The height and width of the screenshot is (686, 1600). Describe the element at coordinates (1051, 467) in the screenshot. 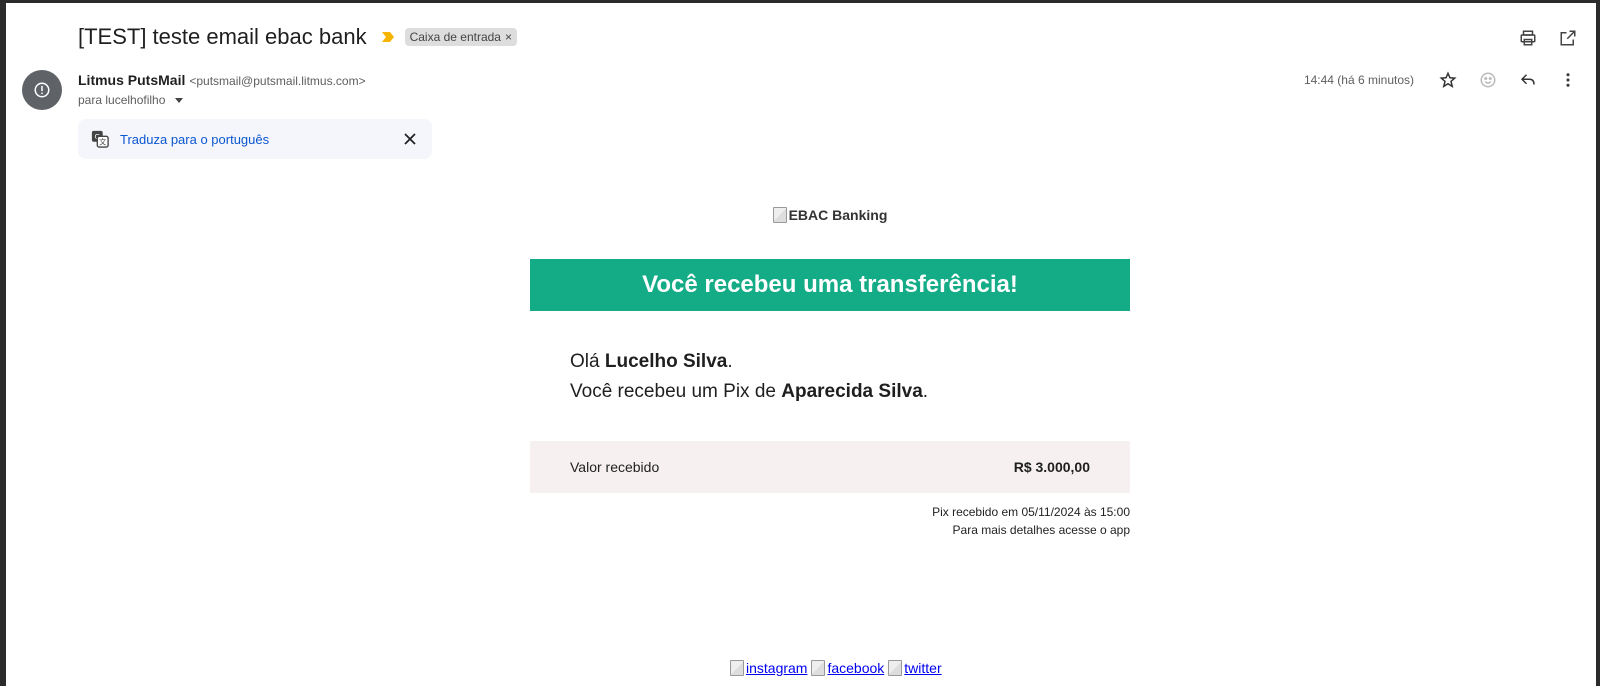

I see `amount-value: R$ 3.000,00` at that location.